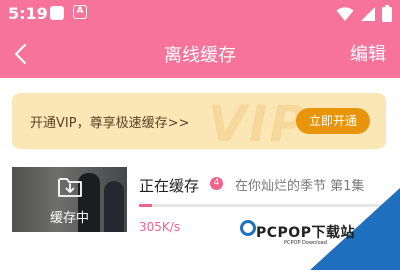 This screenshot has width=400, height=270. Describe the element at coordinates (368, 13) in the screenshot. I see `signal-icon` at that location.